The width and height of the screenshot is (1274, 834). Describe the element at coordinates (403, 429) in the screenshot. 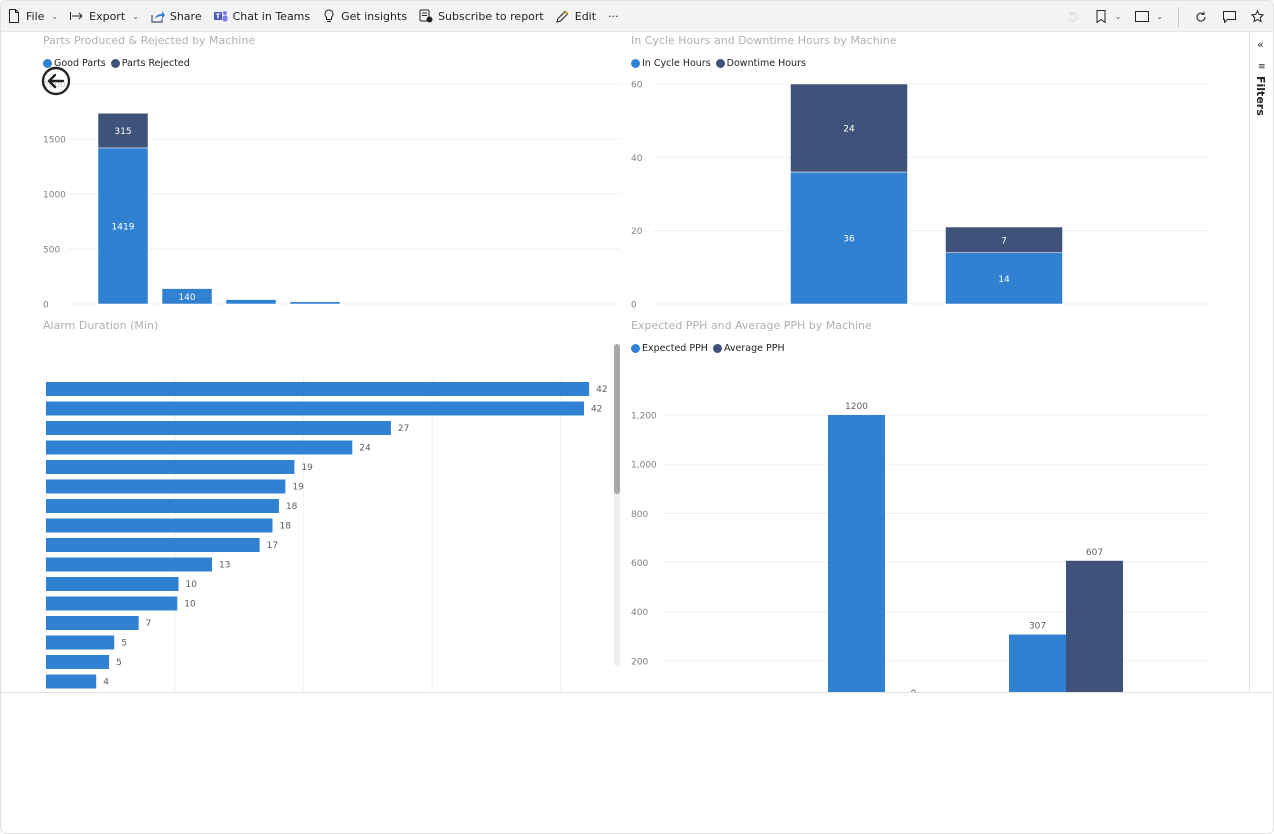

I see `data-label: 27` at that location.